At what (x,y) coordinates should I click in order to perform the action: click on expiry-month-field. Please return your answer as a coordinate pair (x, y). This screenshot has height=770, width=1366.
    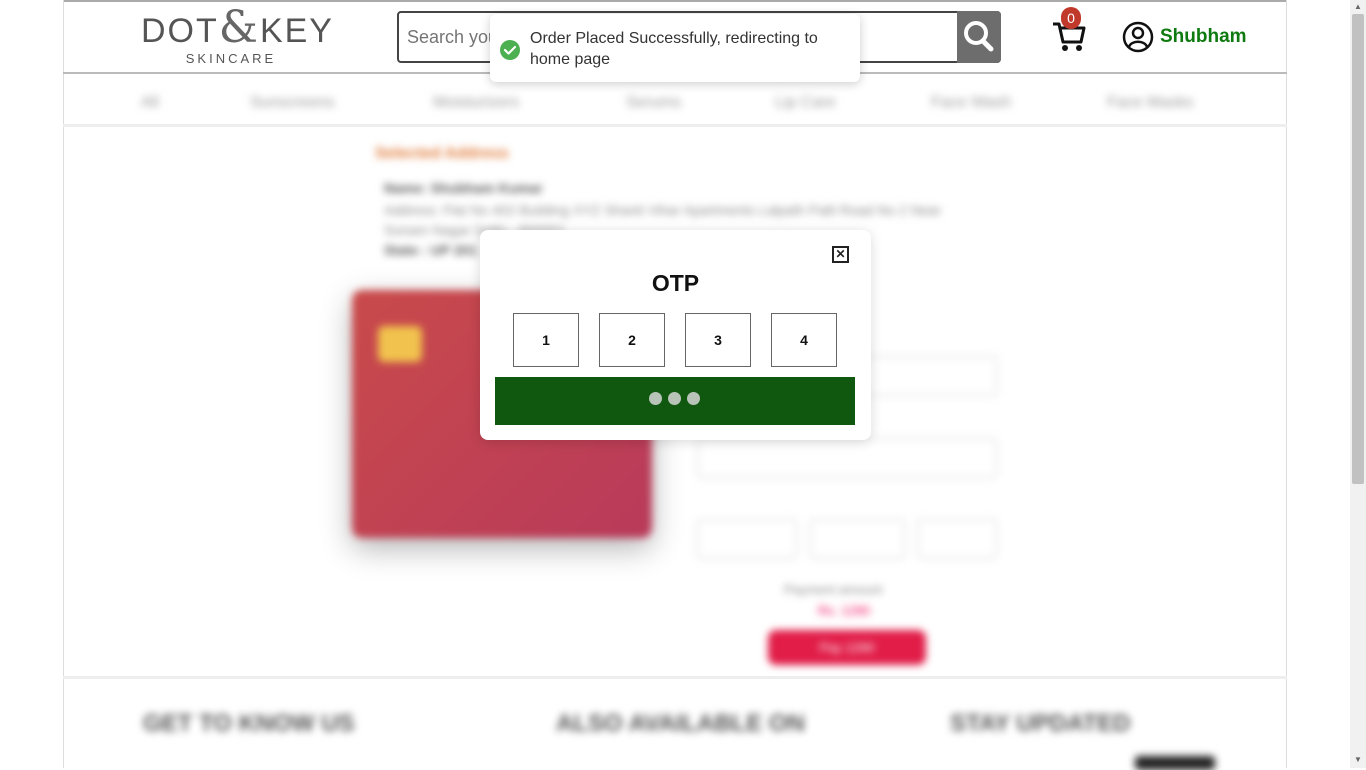
    Looking at the image, I should click on (747, 539).